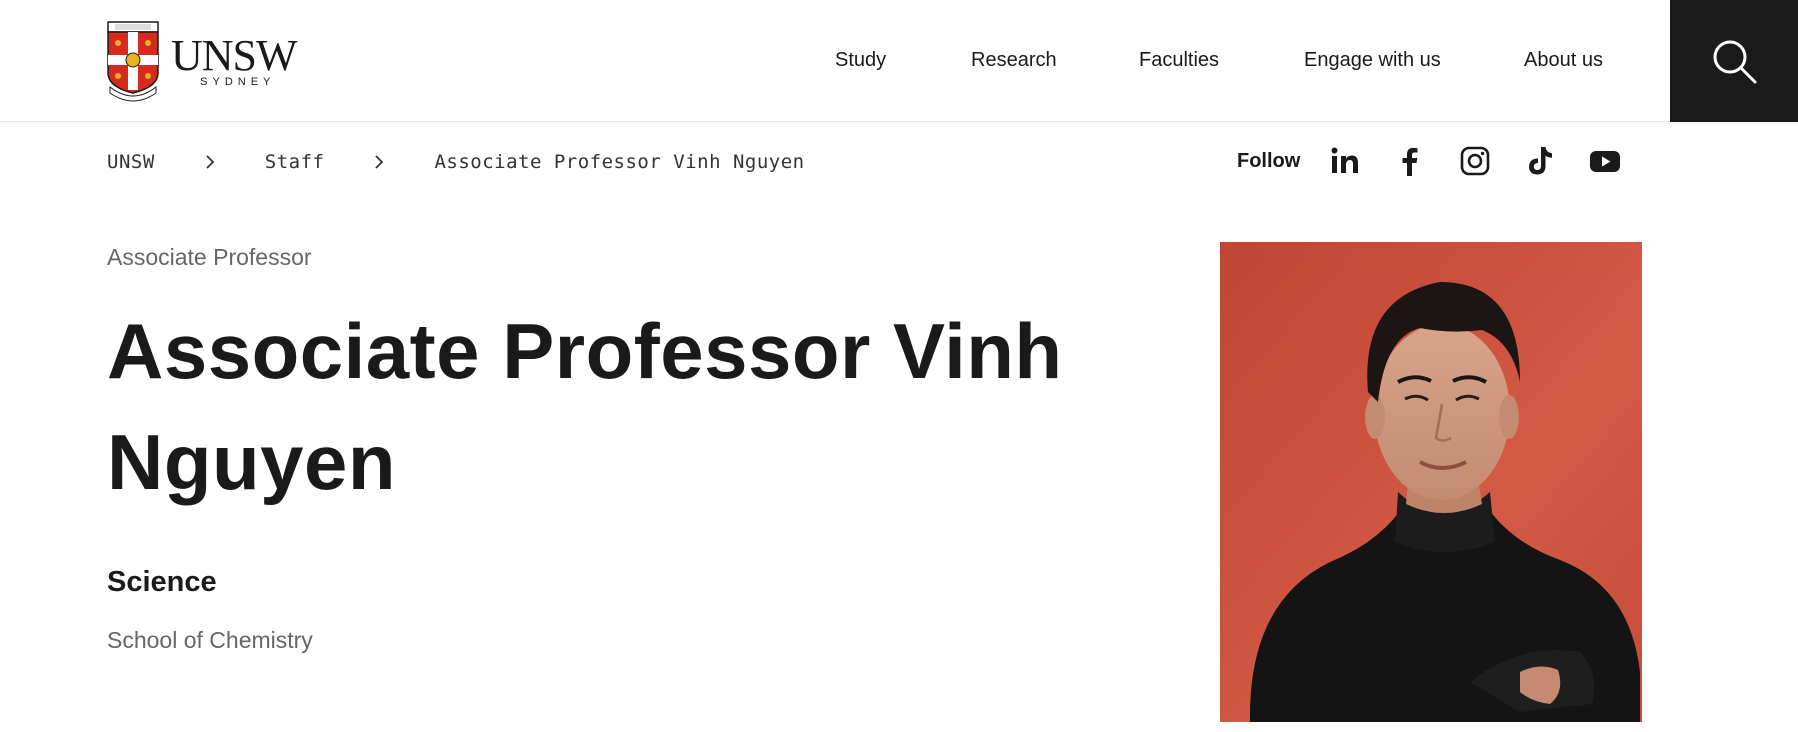 The height and width of the screenshot is (732, 1798). What do you see at coordinates (619, 162) in the screenshot?
I see `breadcrumb-item-current: Associate Professor Vinh Nguyen` at bounding box center [619, 162].